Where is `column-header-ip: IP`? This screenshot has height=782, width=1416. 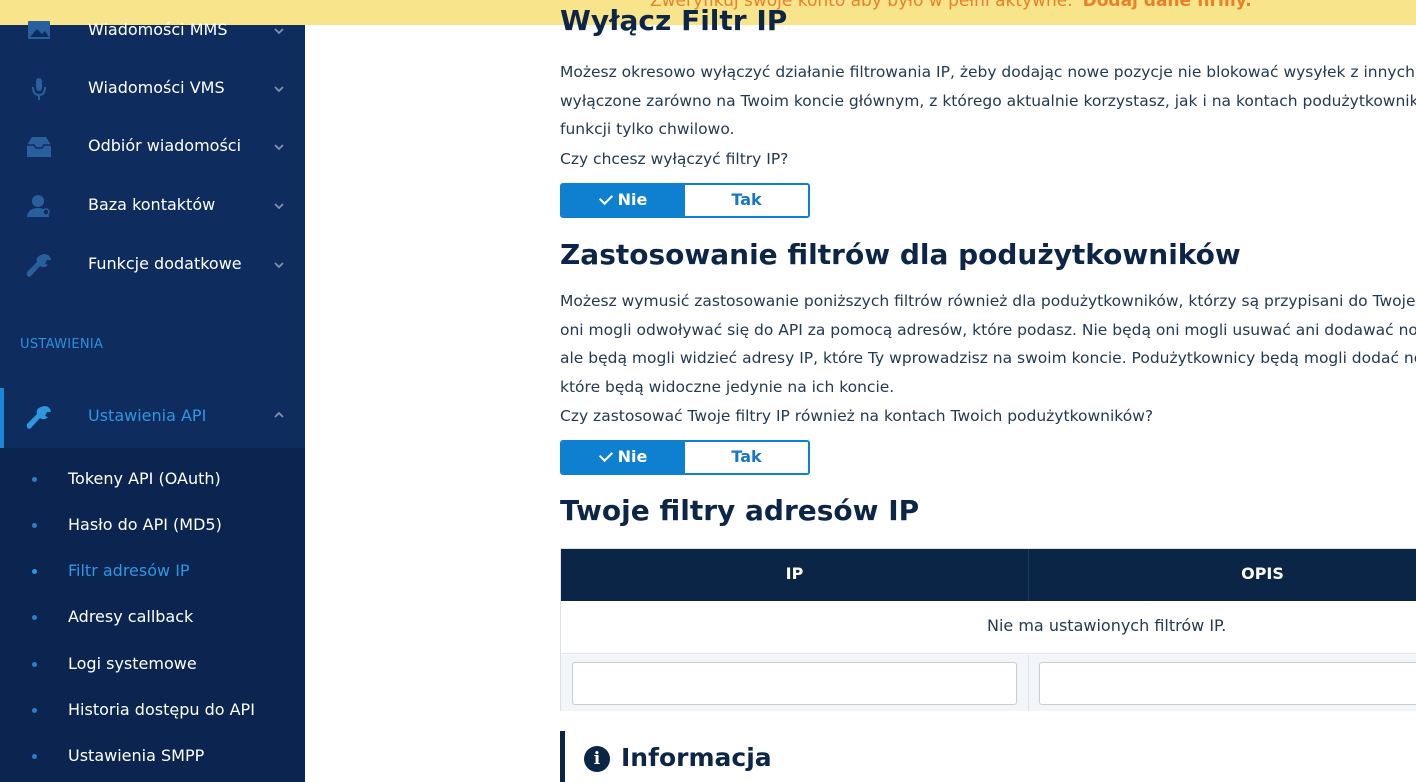 column-header-ip: IP is located at coordinates (794, 573).